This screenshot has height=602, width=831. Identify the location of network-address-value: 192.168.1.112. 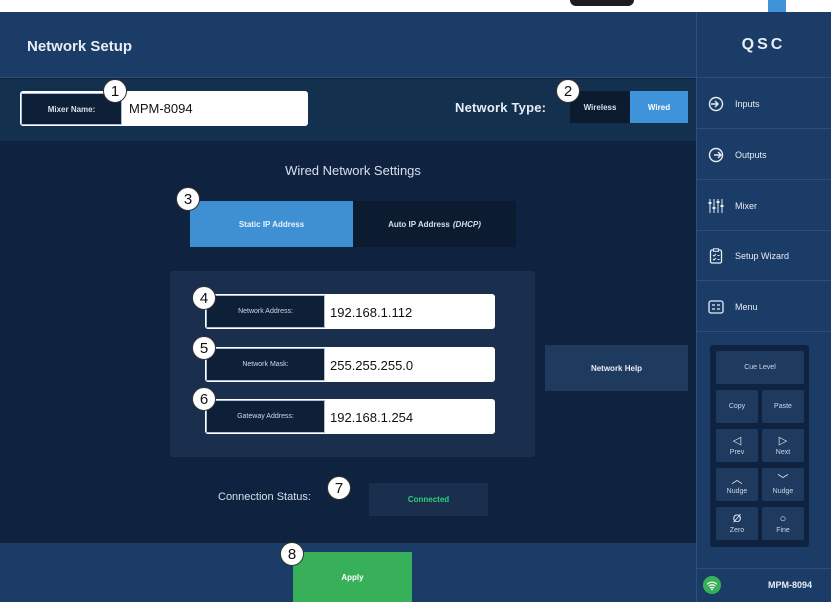
(371, 312).